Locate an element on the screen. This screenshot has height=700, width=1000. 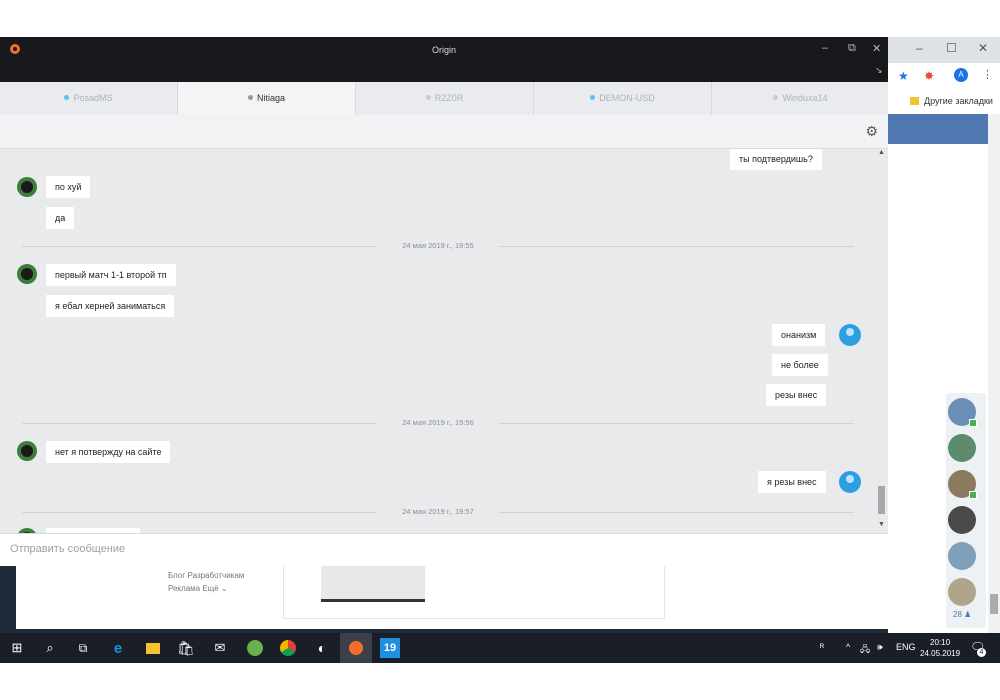
footer-links-row: Блог Разработчикам is located at coordinates (206, 575).